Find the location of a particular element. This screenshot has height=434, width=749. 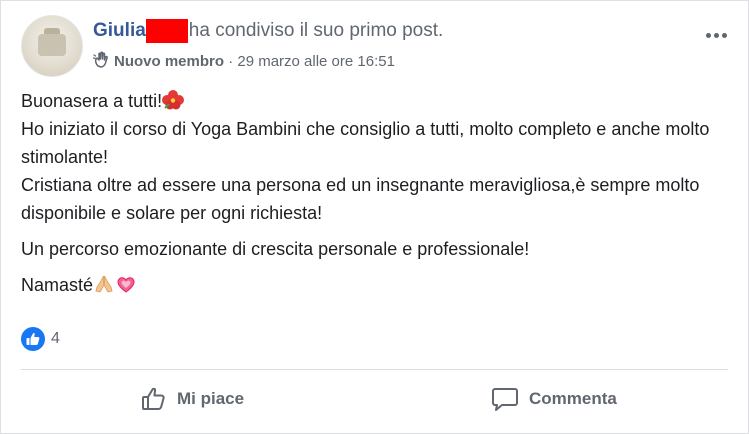

sparkling-heart-emoji-icon is located at coordinates (126, 284).